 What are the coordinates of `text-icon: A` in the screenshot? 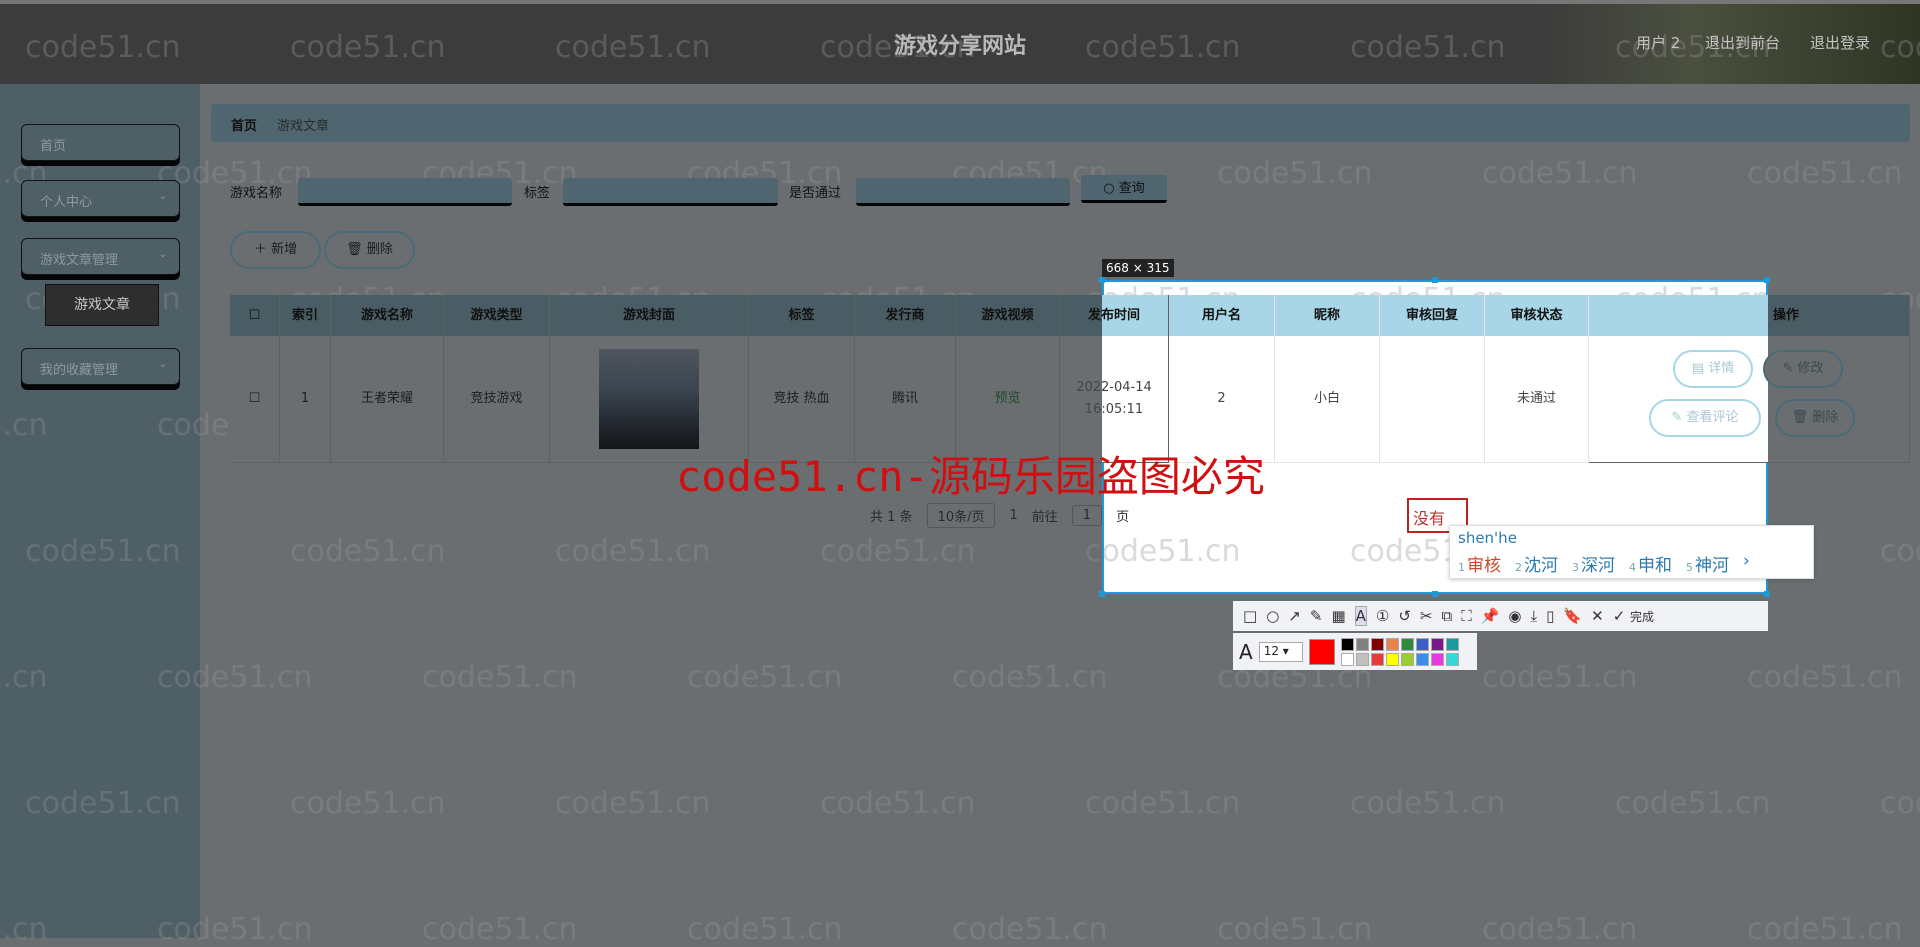 It's located at (1360, 616).